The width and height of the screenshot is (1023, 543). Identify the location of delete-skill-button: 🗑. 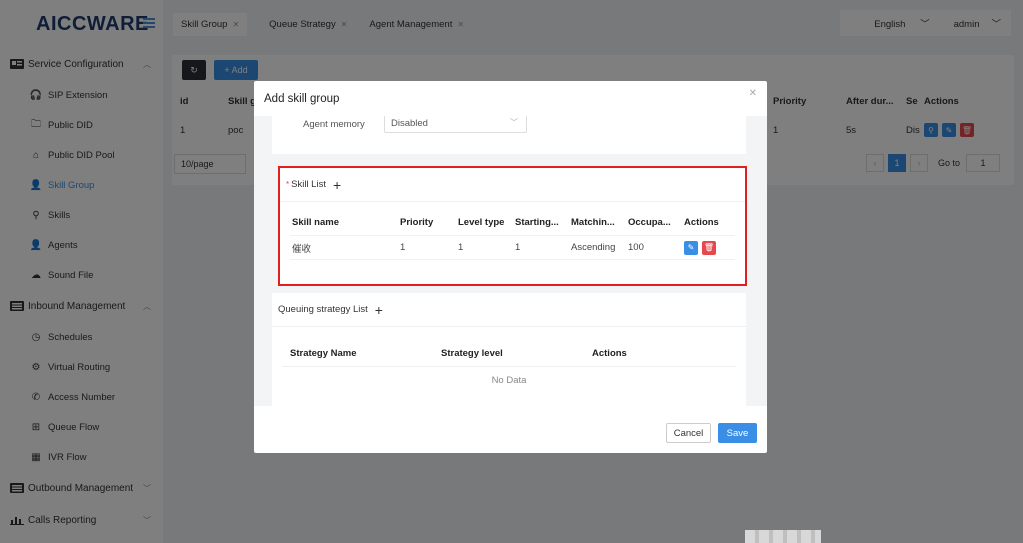
(709, 247).